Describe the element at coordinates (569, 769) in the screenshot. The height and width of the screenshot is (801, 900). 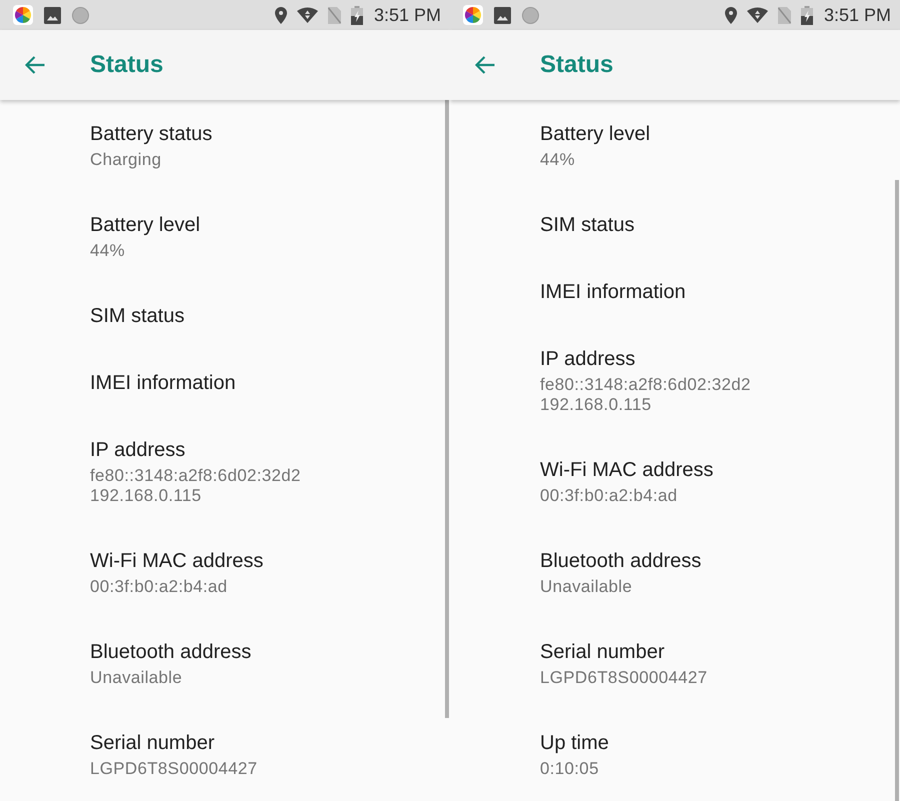
I see `setting-value: 0:10:05` at that location.